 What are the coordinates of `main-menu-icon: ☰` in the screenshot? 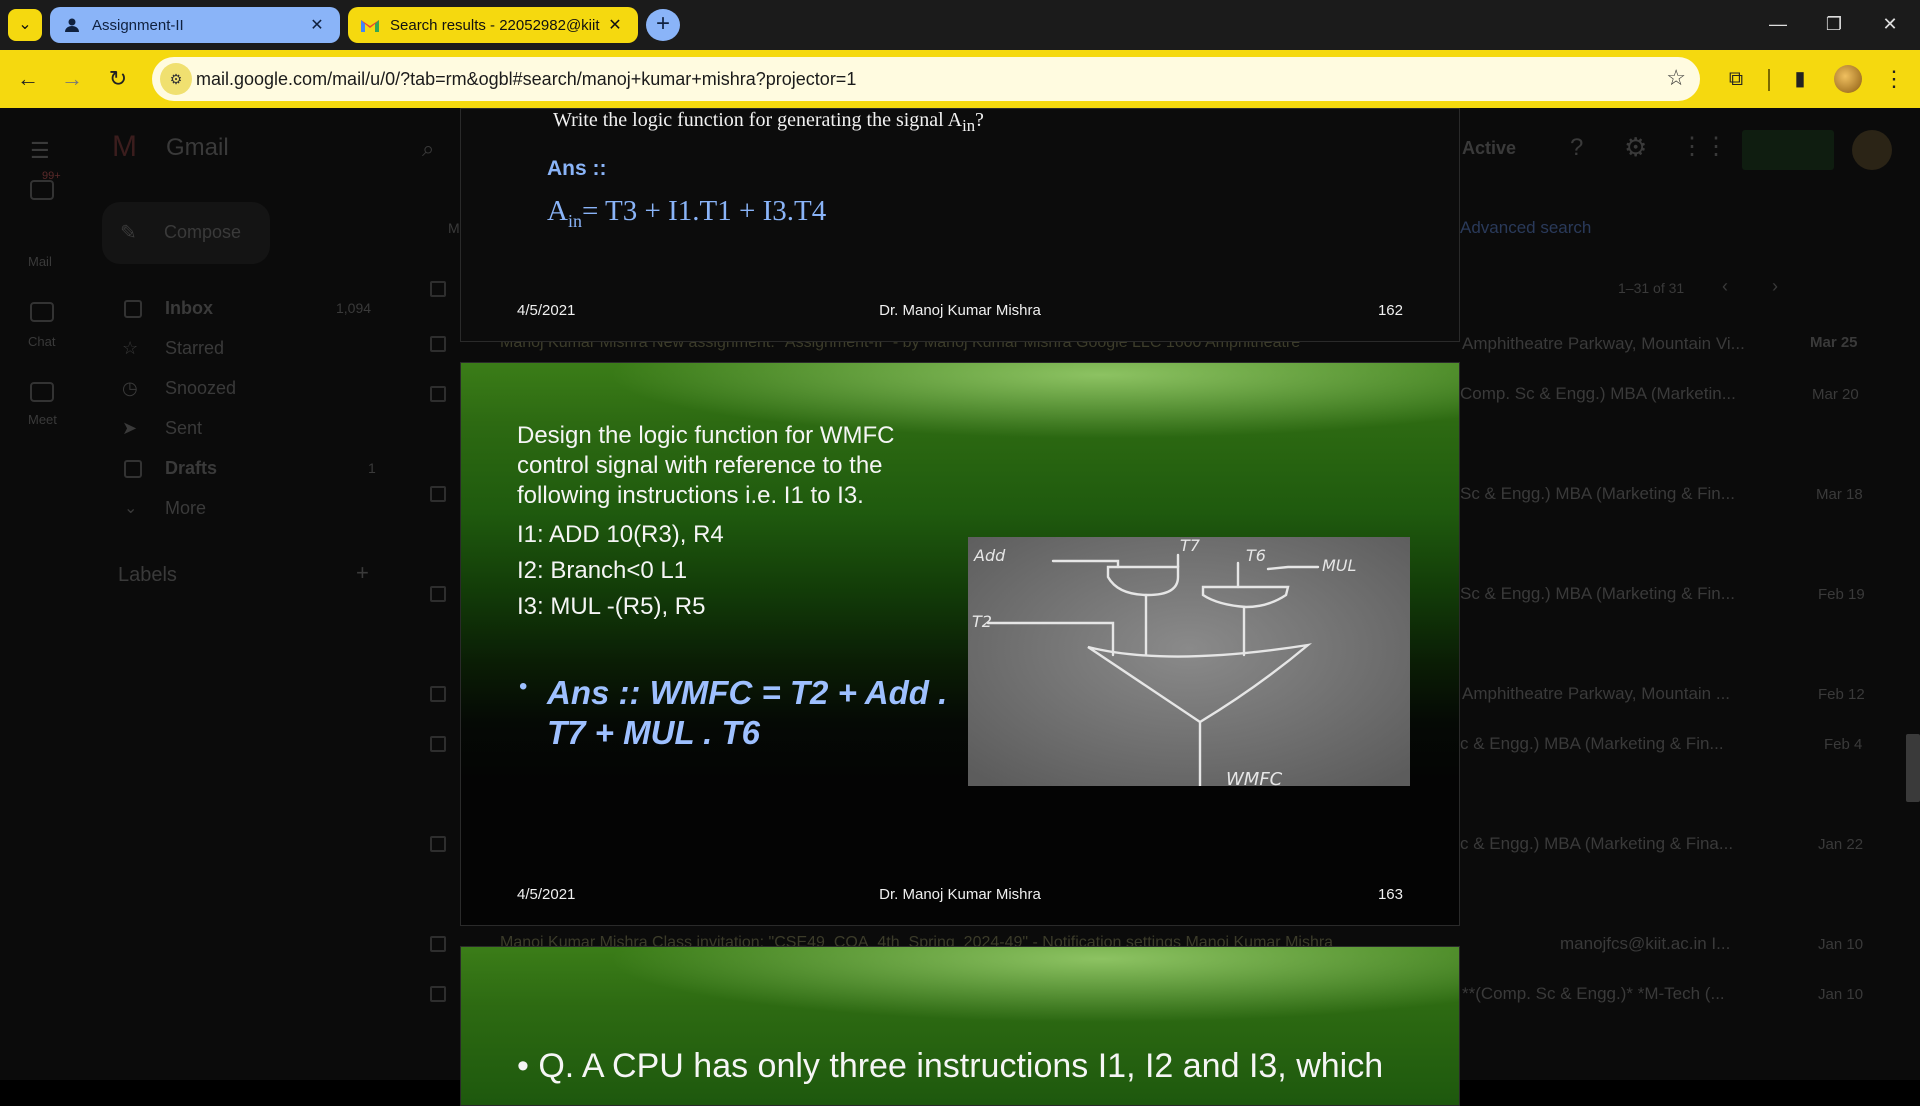 It's located at (40, 151).